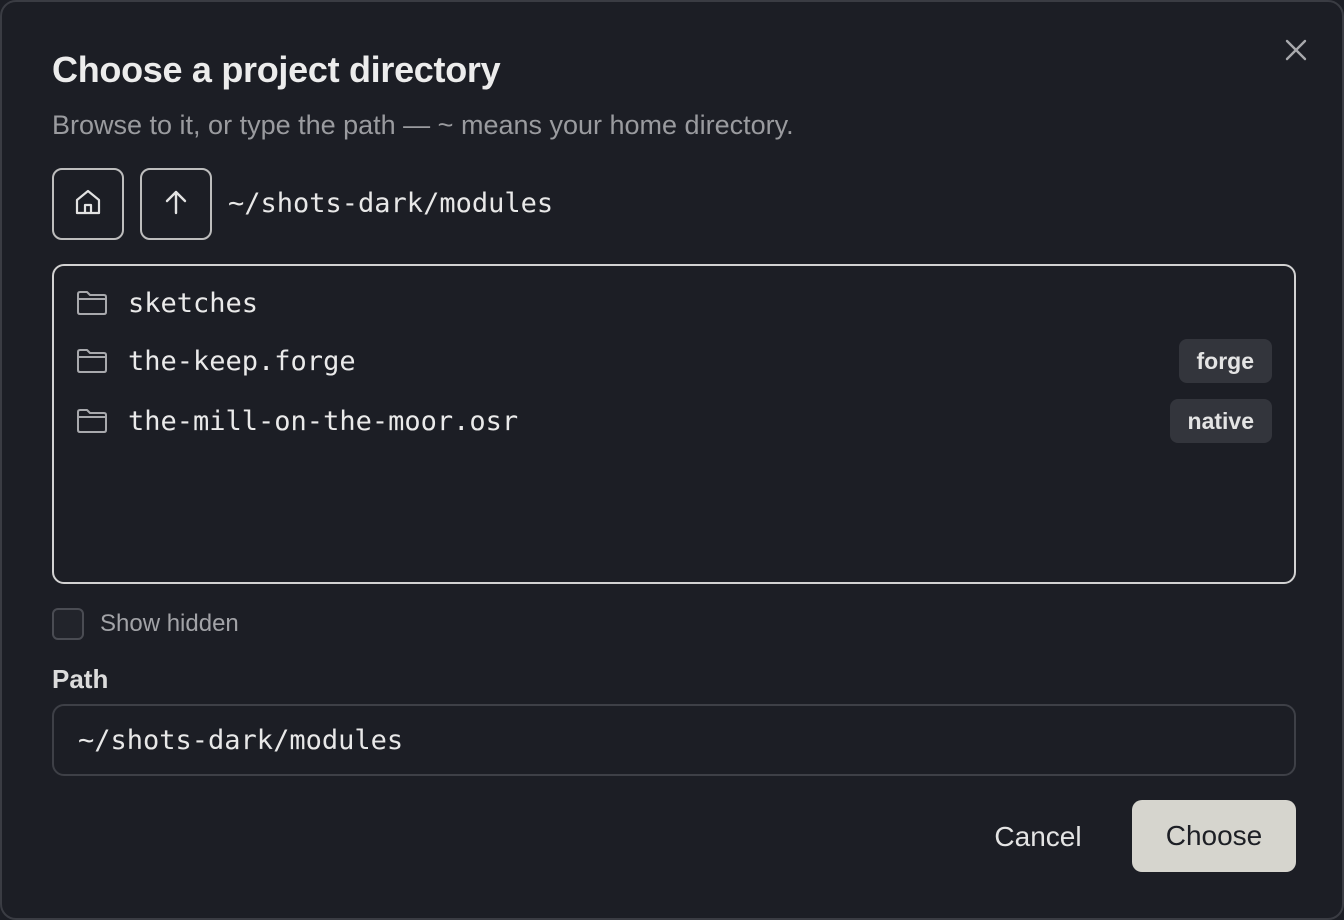 Image resolution: width=1344 pixels, height=920 pixels. I want to click on home-button, so click(88, 204).